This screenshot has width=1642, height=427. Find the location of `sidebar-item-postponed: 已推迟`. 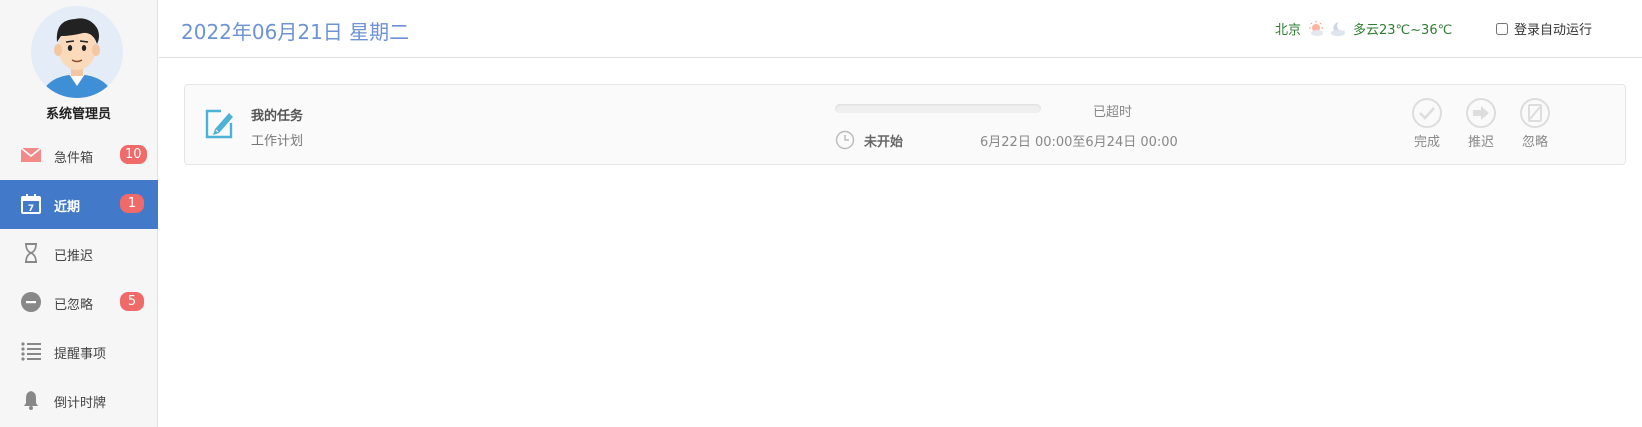

sidebar-item-postponed: 已推迟 is located at coordinates (79, 253).